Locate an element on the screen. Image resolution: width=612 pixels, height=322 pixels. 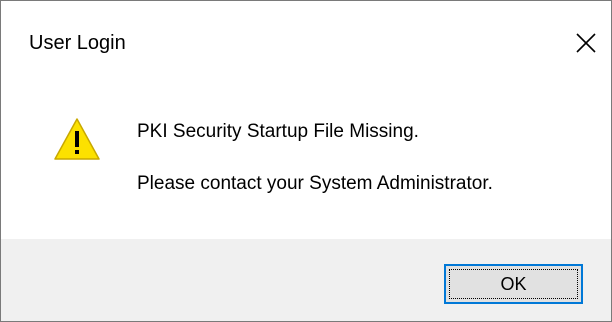
warning-icon is located at coordinates (77, 139).